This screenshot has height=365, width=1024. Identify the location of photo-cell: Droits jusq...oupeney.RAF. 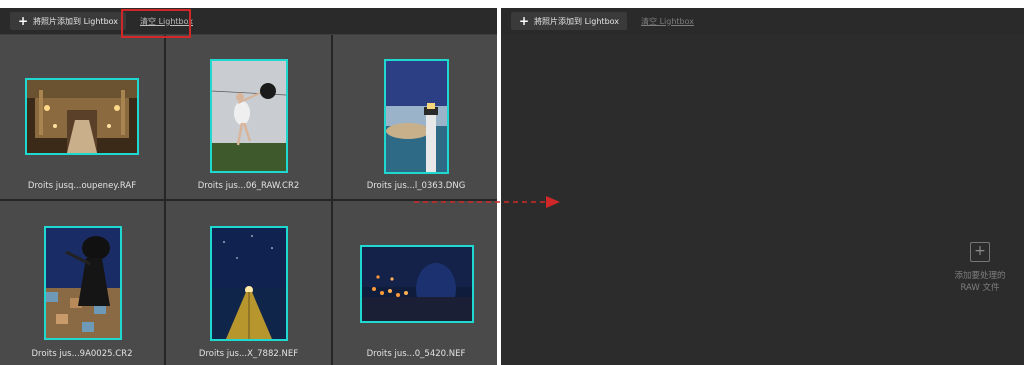
(82, 117).